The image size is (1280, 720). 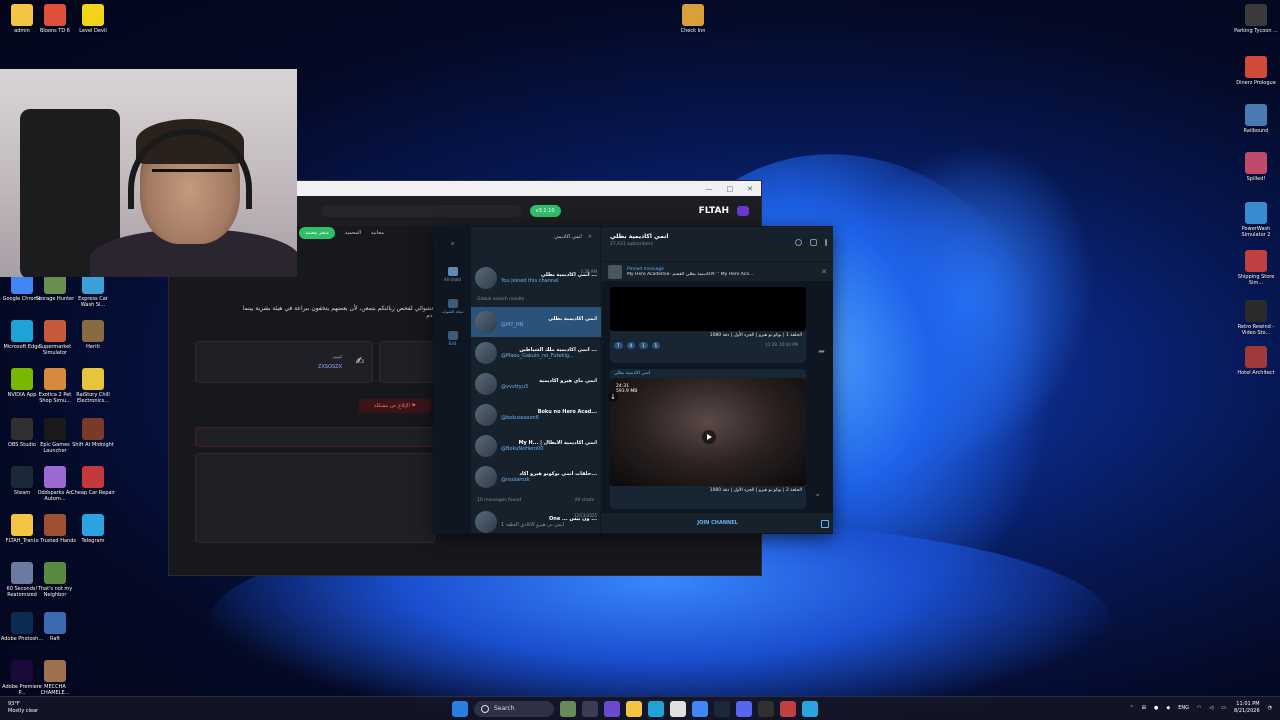 I want to click on clock: 11:01 PM 8/21/2026, so click(x=1247, y=708).